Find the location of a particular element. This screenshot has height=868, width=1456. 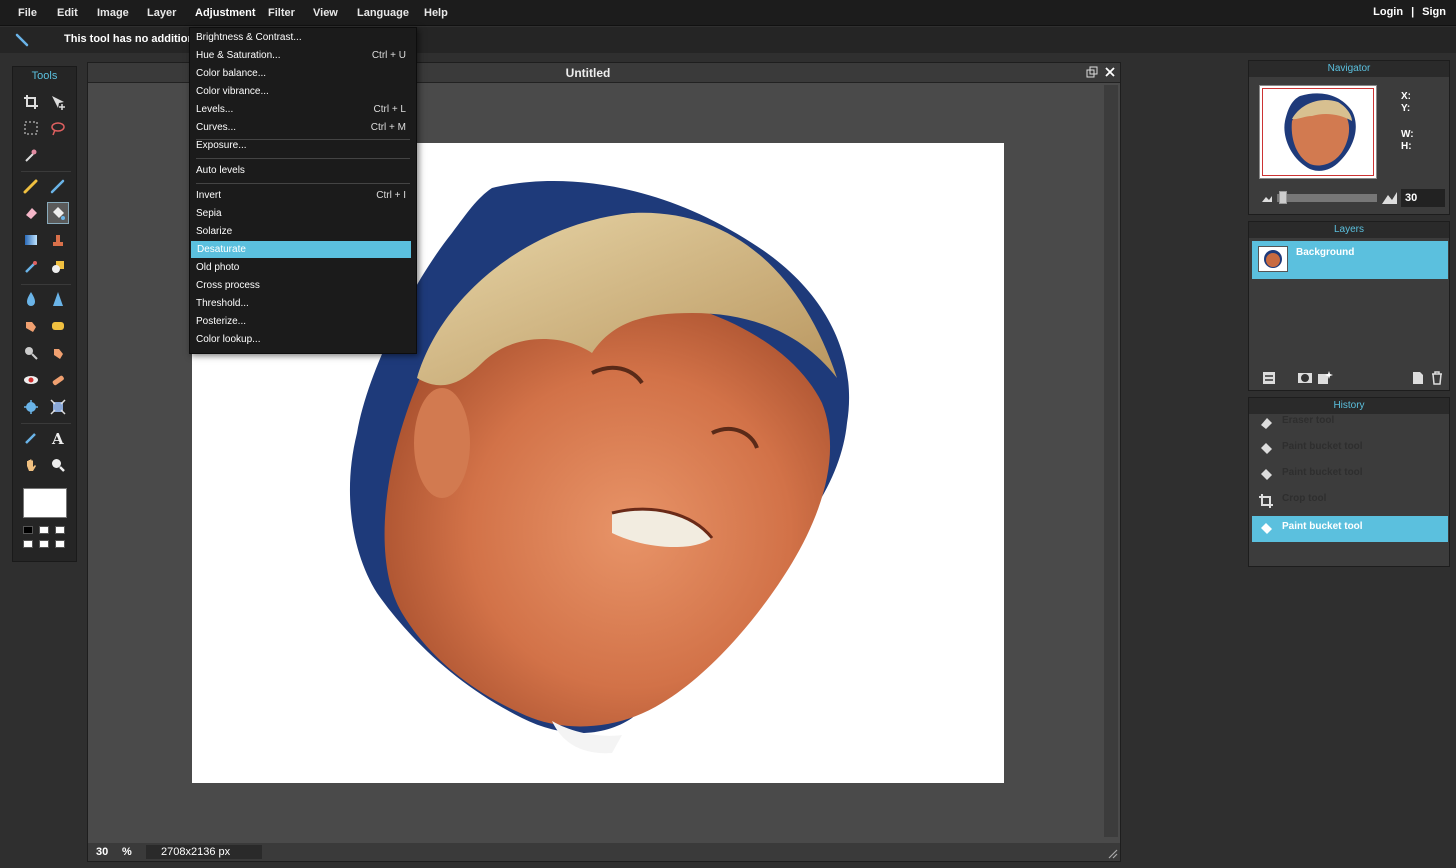

navigator-zoom-slider is located at coordinates (1327, 198).